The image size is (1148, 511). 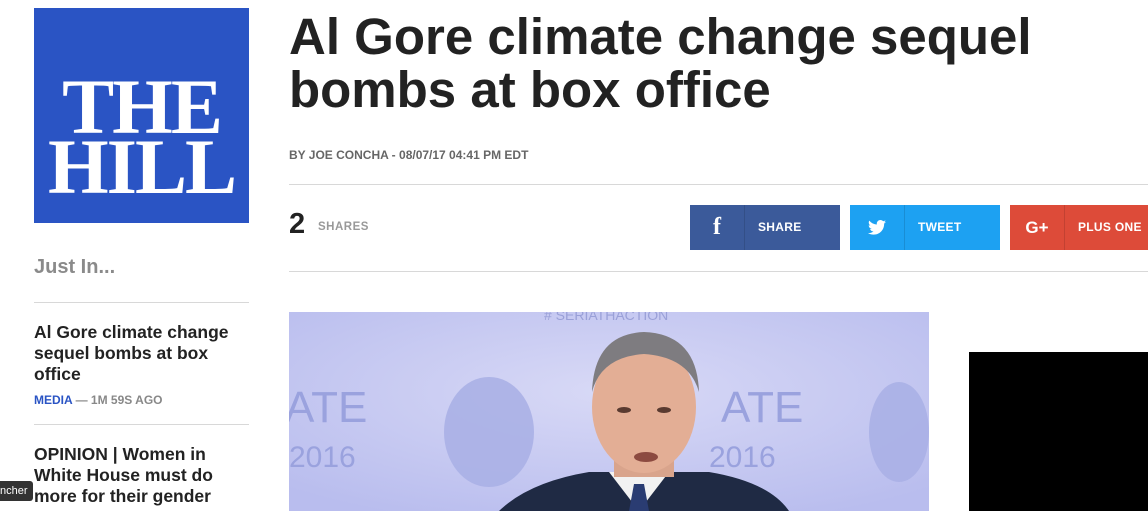 What do you see at coordinates (1037, 227) in the screenshot?
I see `google-plus-icon: G+` at bounding box center [1037, 227].